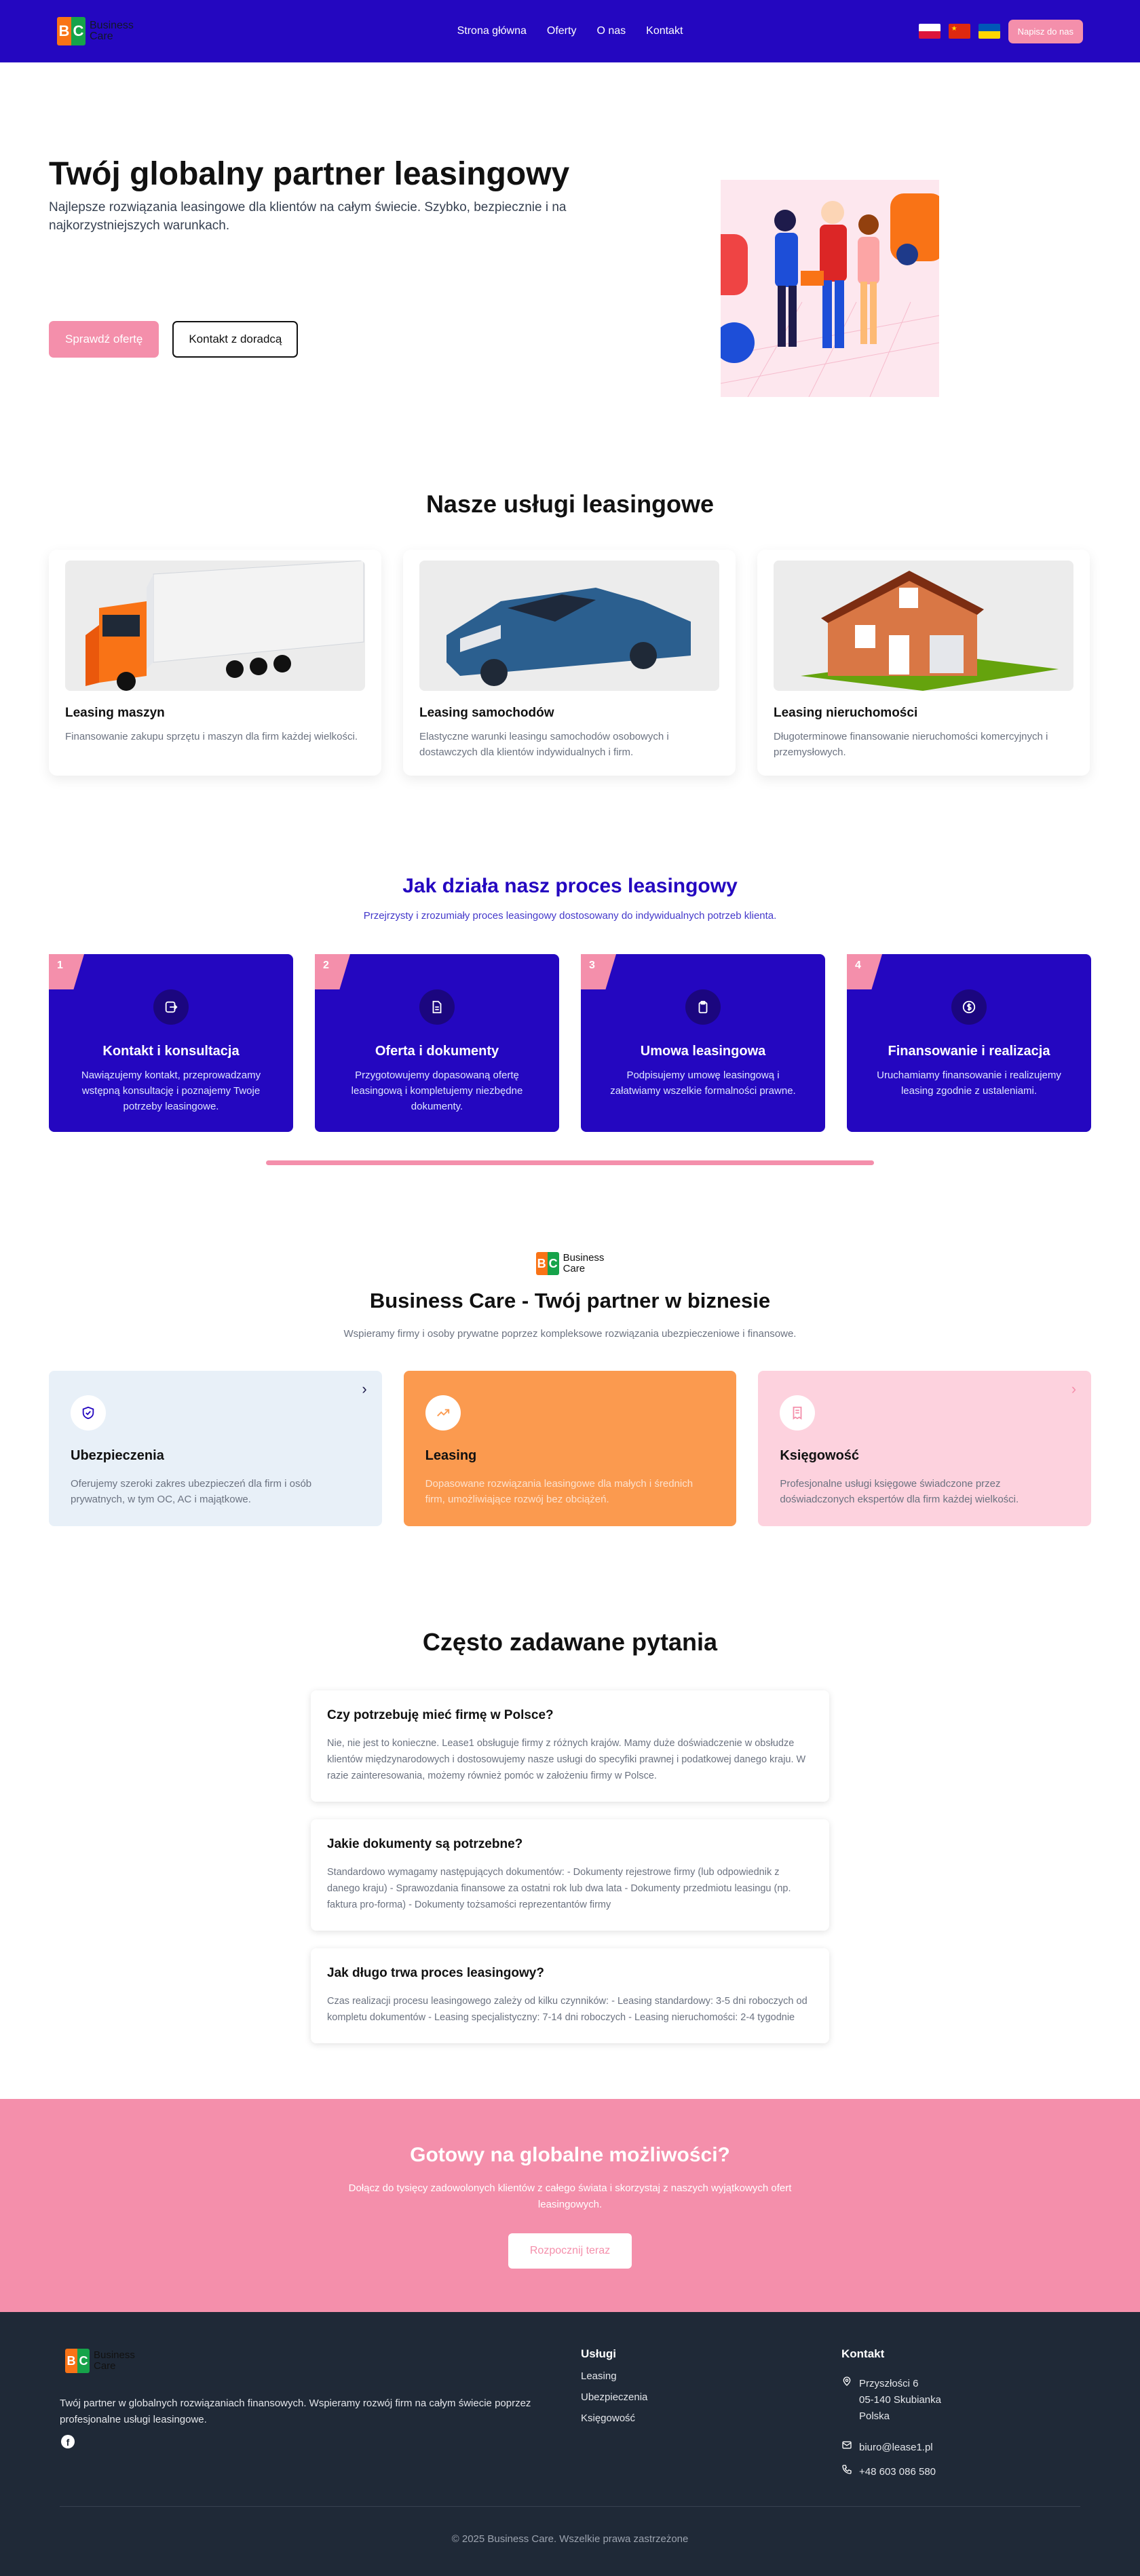 Image resolution: width=1140 pixels, height=2576 pixels. What do you see at coordinates (570, 1715) in the screenshot?
I see `faq-question: Czy potrzebuję mieć firmę w Polsce?` at bounding box center [570, 1715].